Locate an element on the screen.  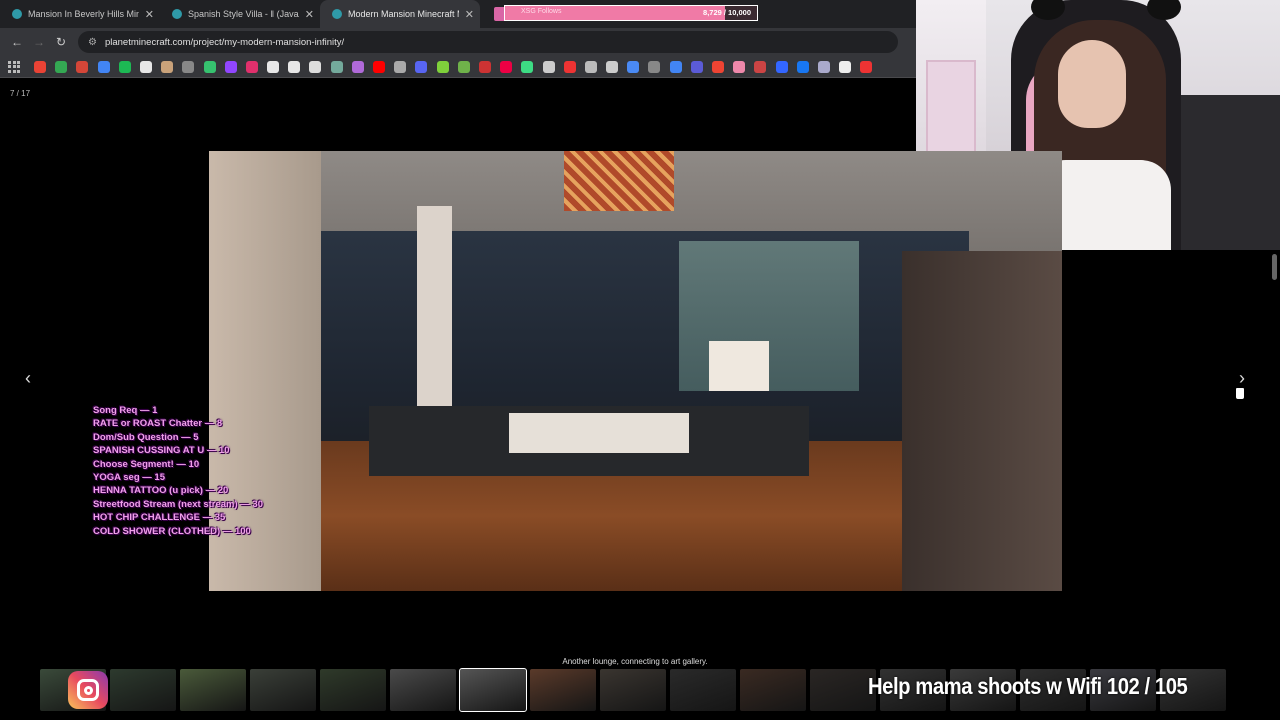
forward-icon: → is located at coordinates (39, 42).